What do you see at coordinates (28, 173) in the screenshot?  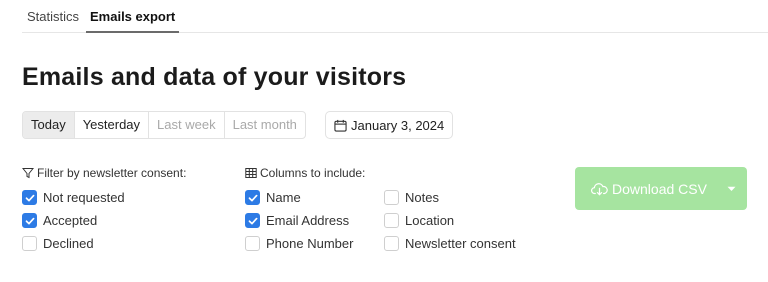 I see `filter-icon` at bounding box center [28, 173].